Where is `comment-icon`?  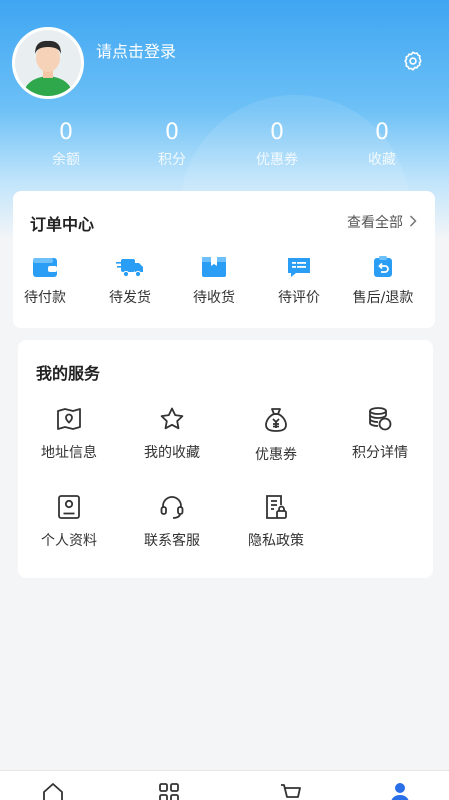
comment-icon is located at coordinates (299, 267).